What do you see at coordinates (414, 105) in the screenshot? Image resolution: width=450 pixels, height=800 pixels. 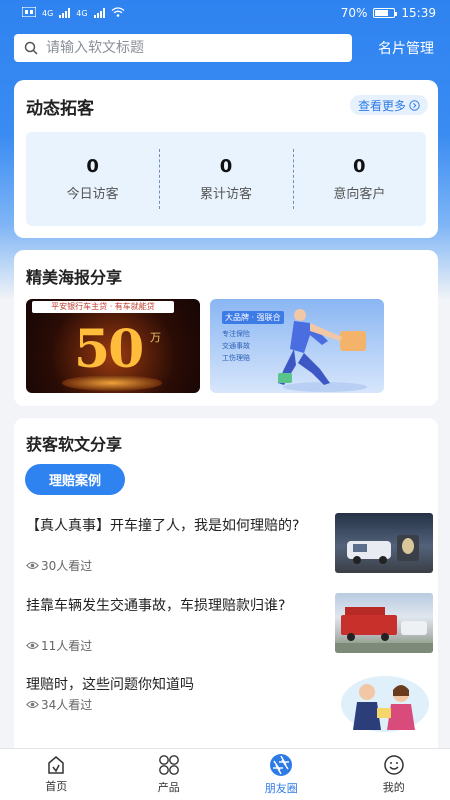 I see `arrow-circle-icon` at bounding box center [414, 105].